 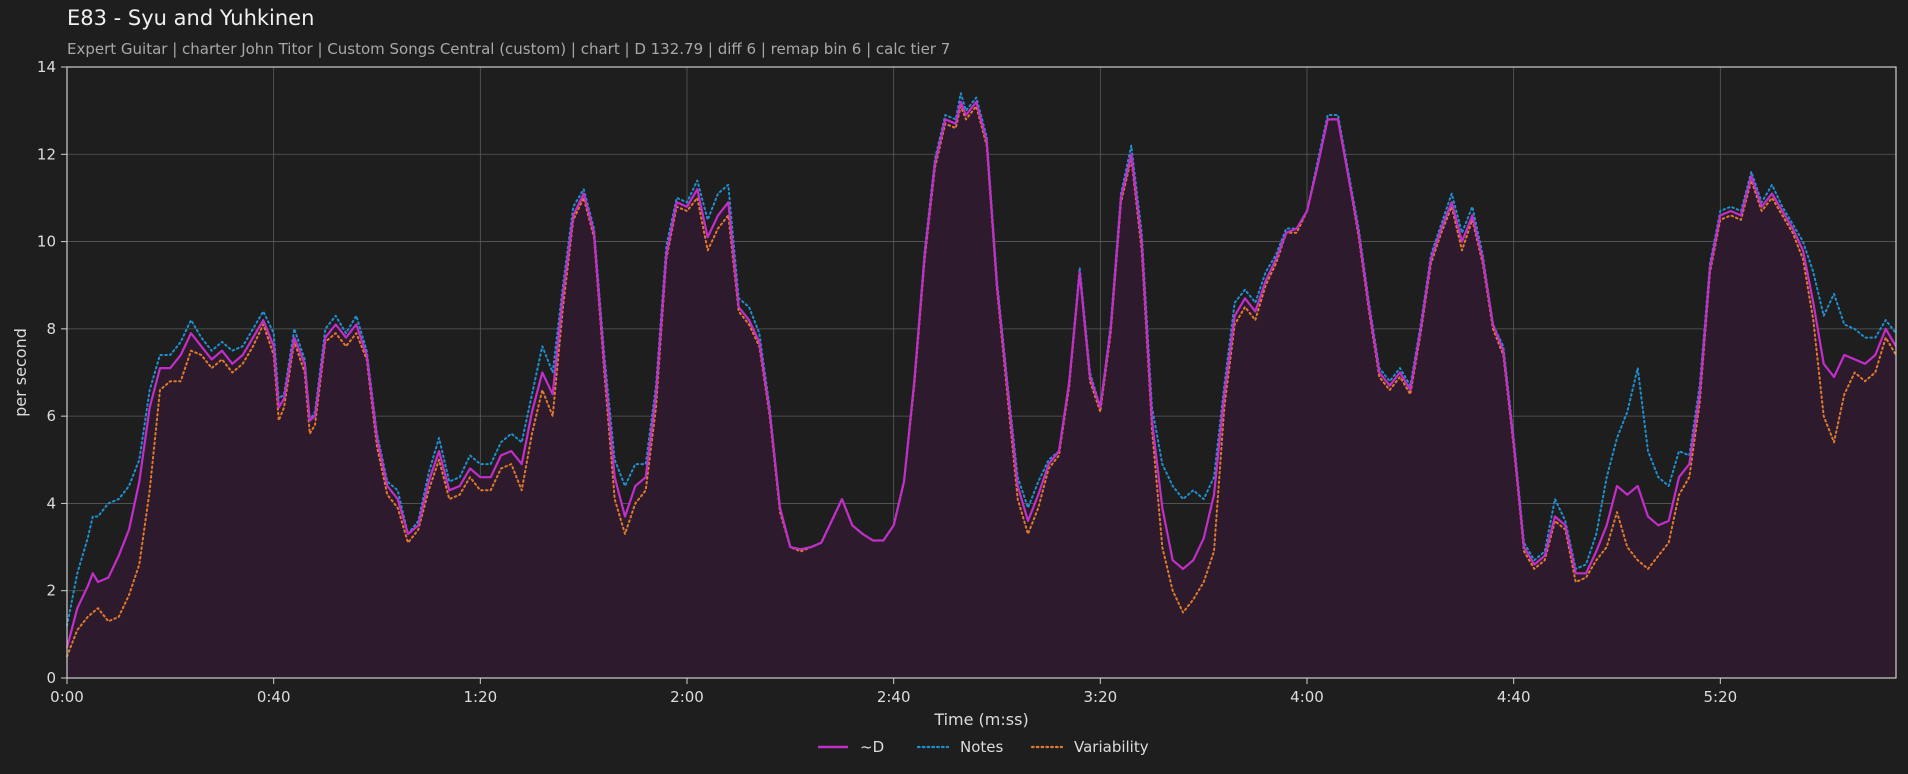 What do you see at coordinates (20, 372) in the screenshot?
I see `y-axis-label: per second` at bounding box center [20, 372].